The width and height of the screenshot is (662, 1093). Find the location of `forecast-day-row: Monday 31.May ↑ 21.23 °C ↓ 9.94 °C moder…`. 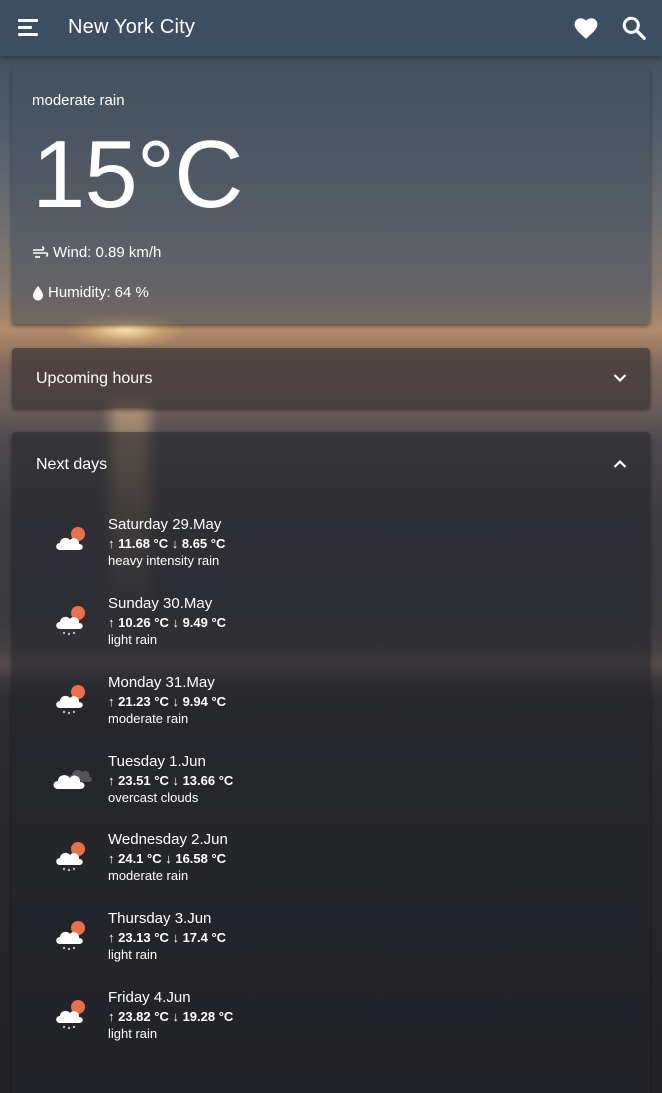

forecast-day-row: Monday 31.May ↑ 21.23 °C ↓ 9.94 °C moder… is located at coordinates (332, 704).